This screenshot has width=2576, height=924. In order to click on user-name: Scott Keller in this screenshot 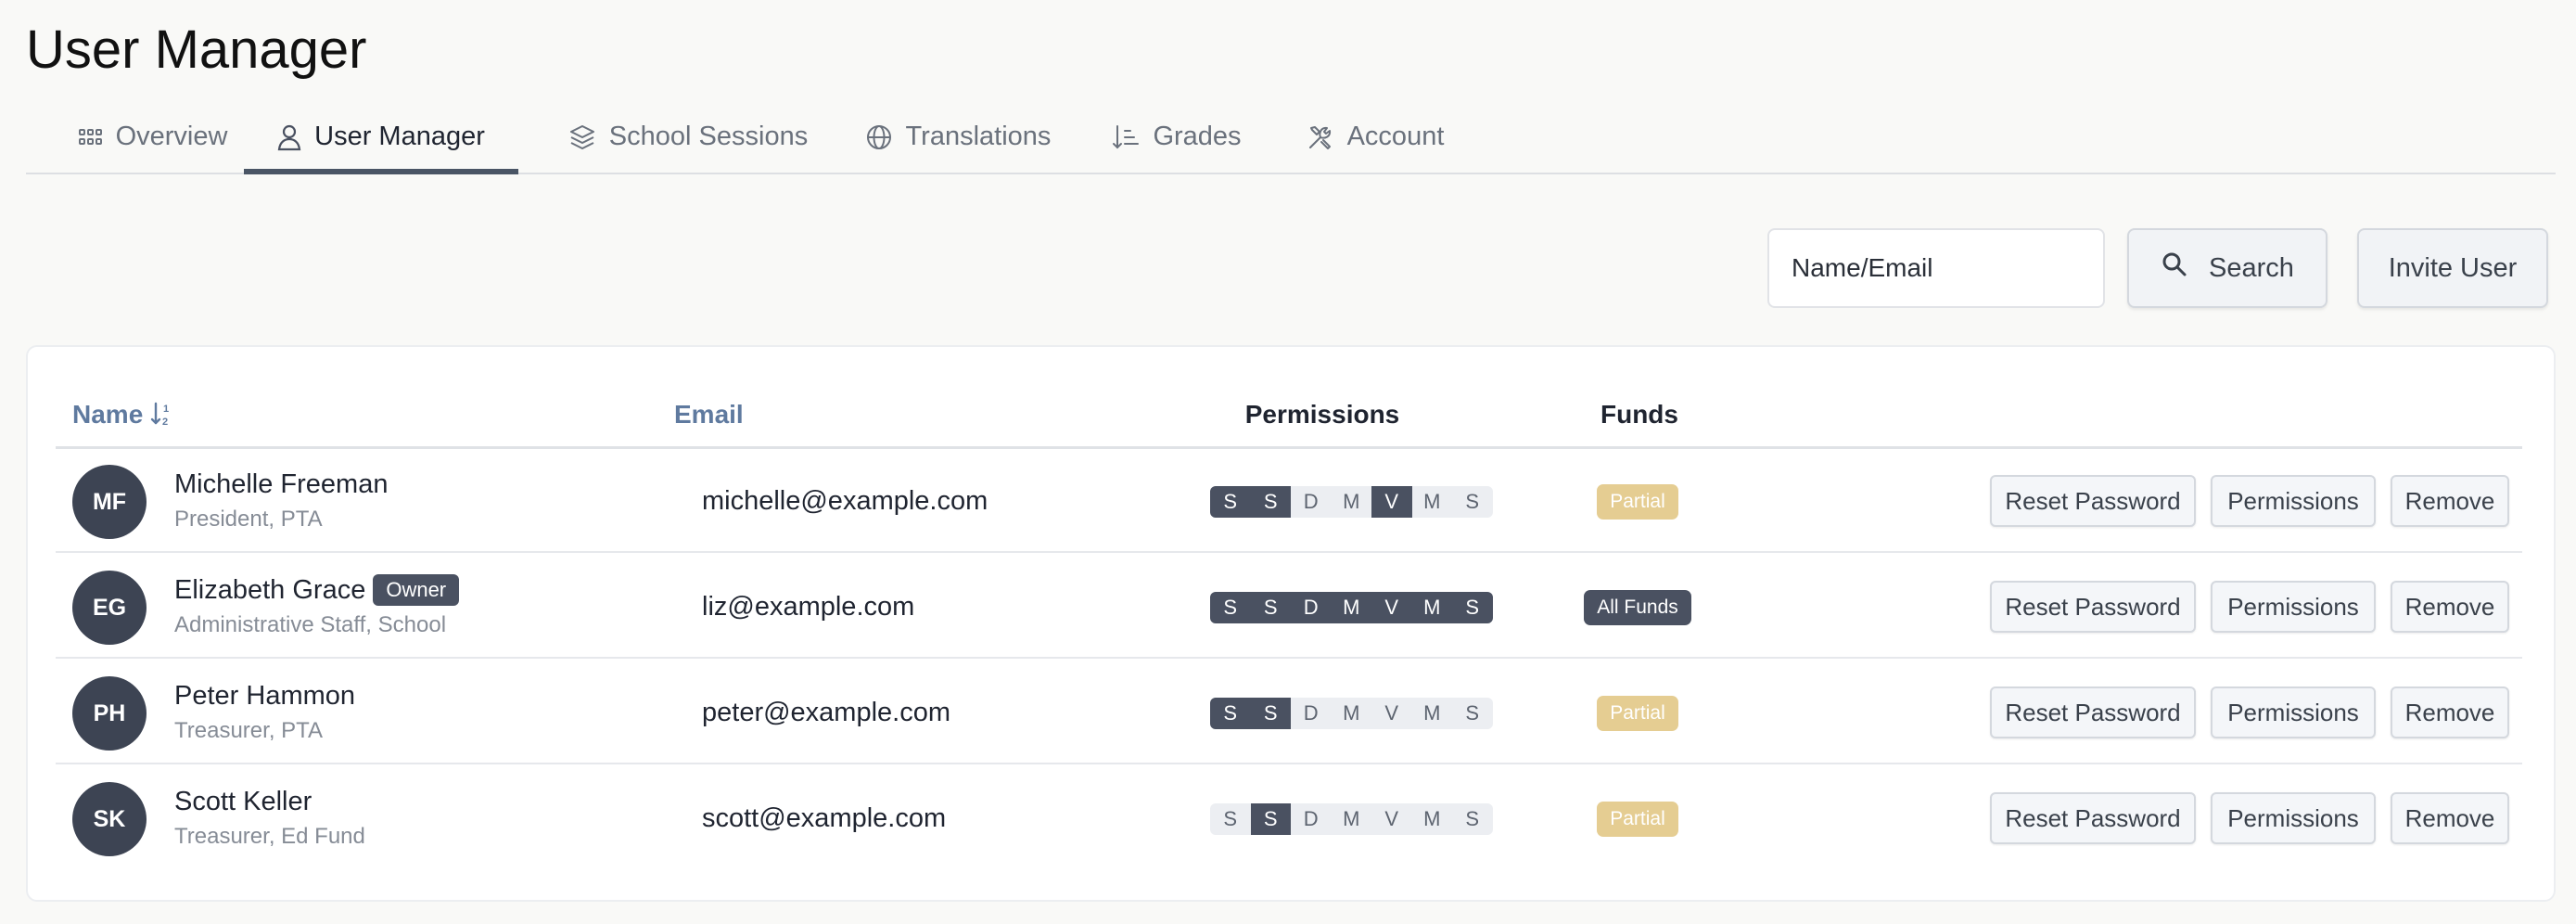, I will do `click(243, 801)`.